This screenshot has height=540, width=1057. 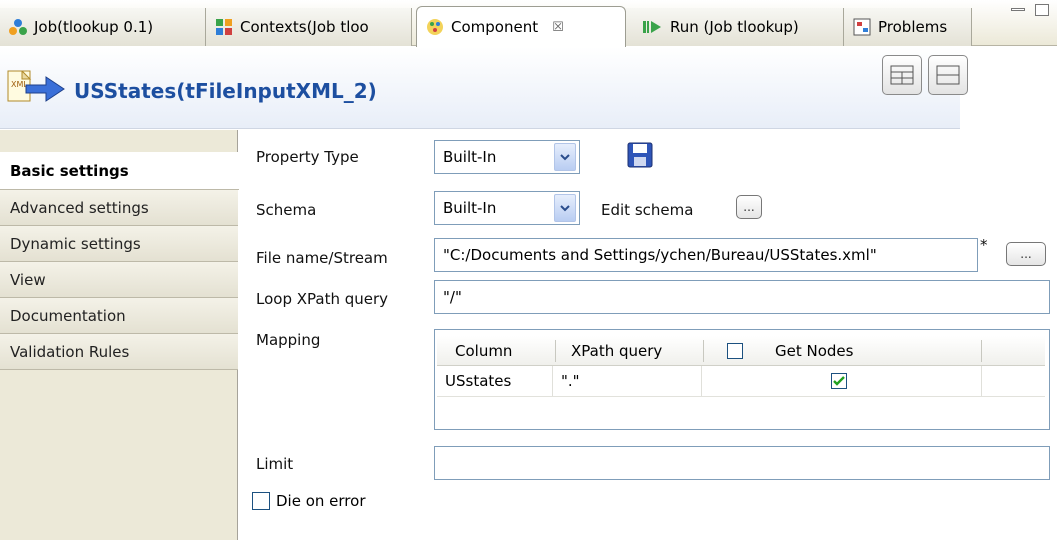 What do you see at coordinates (742, 297) in the screenshot?
I see `loop-xpath-input: "/"` at bounding box center [742, 297].